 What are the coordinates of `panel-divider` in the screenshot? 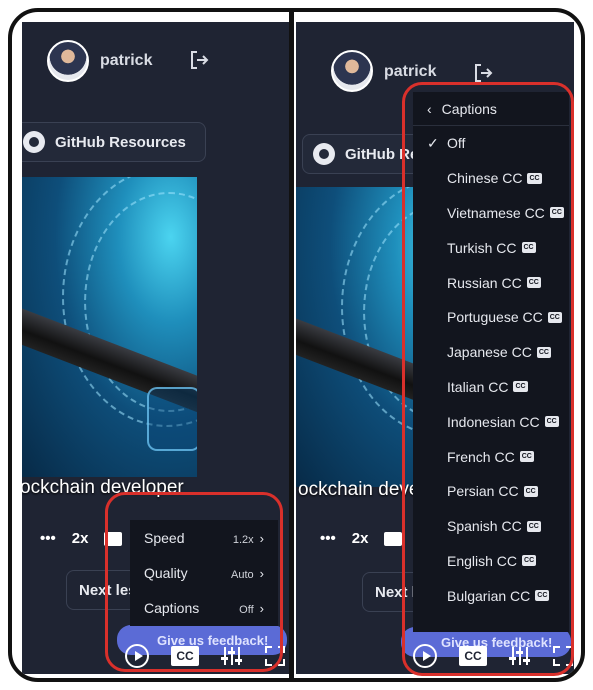 It's located at (291, 345).